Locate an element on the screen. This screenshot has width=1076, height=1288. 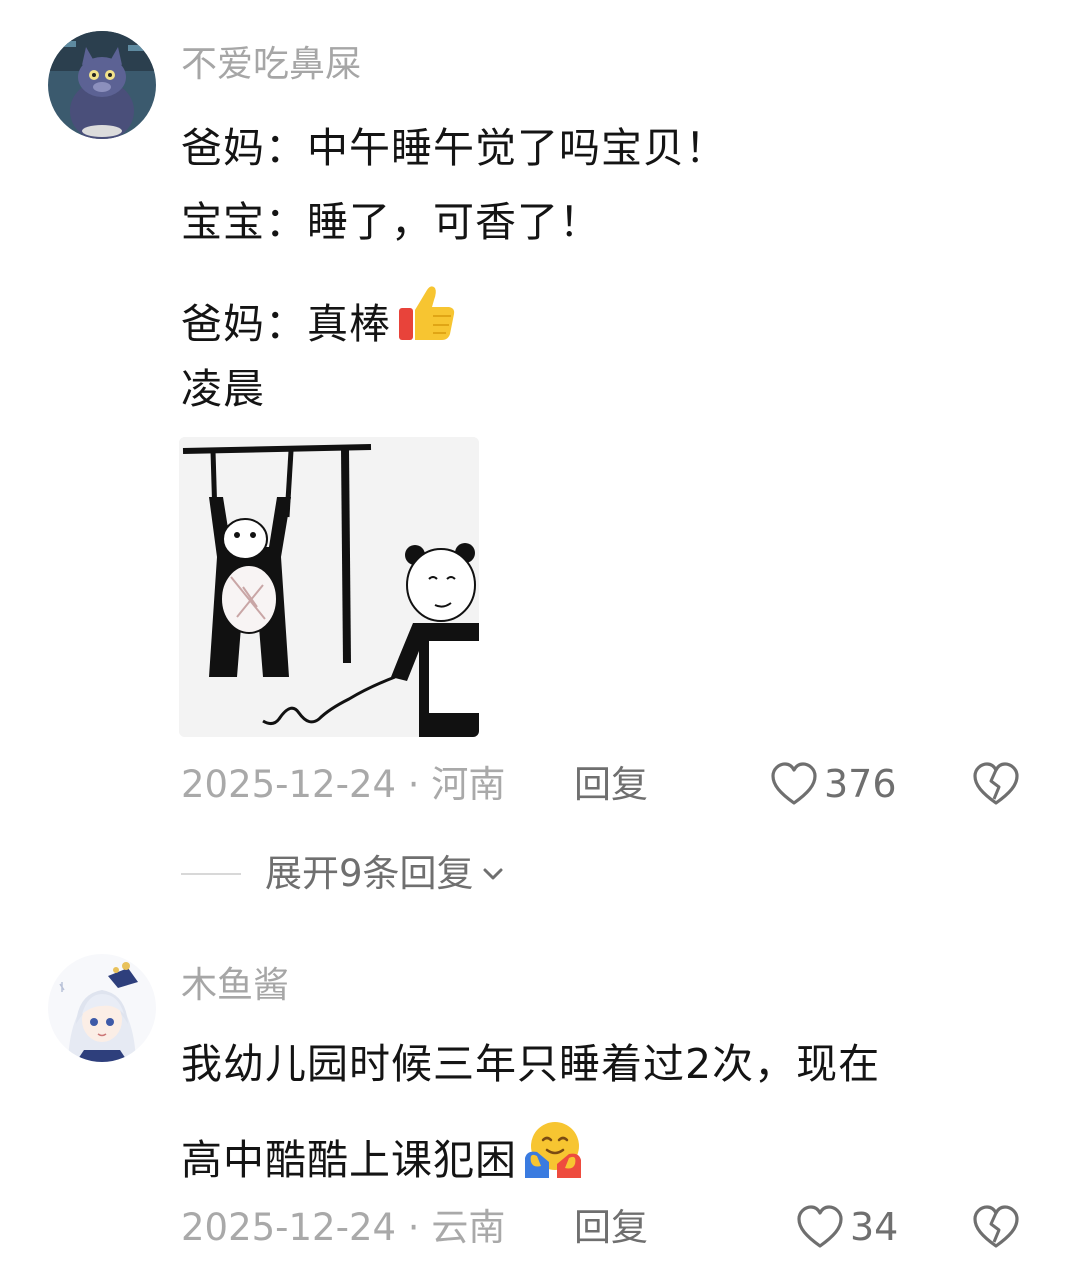
expand-divider is located at coordinates (211, 874).